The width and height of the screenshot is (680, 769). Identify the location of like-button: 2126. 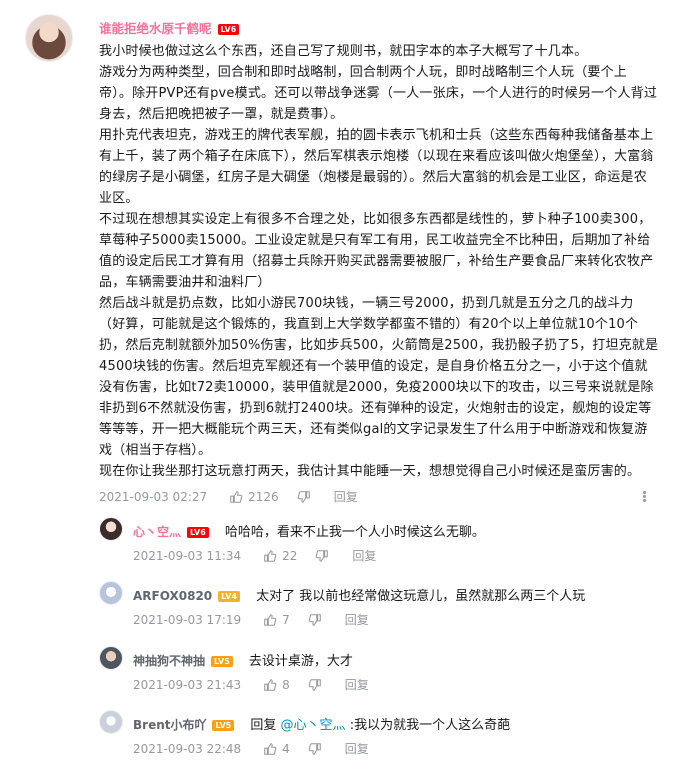
(254, 497).